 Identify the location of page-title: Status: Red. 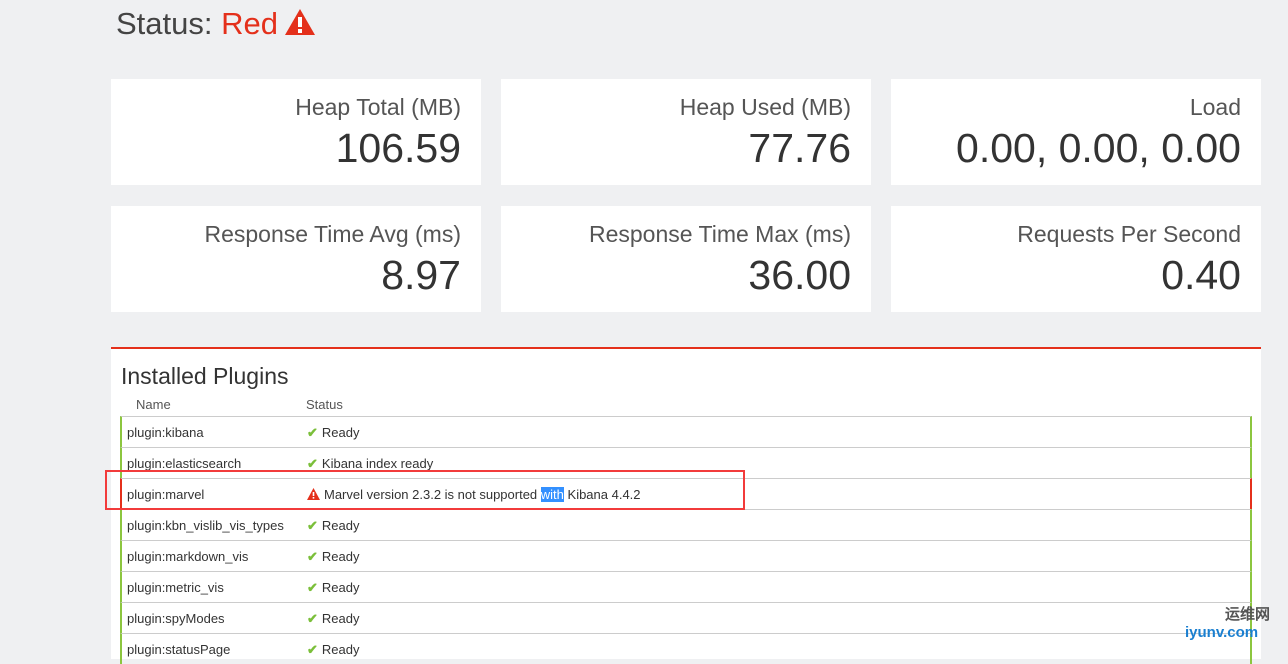
(216, 24).